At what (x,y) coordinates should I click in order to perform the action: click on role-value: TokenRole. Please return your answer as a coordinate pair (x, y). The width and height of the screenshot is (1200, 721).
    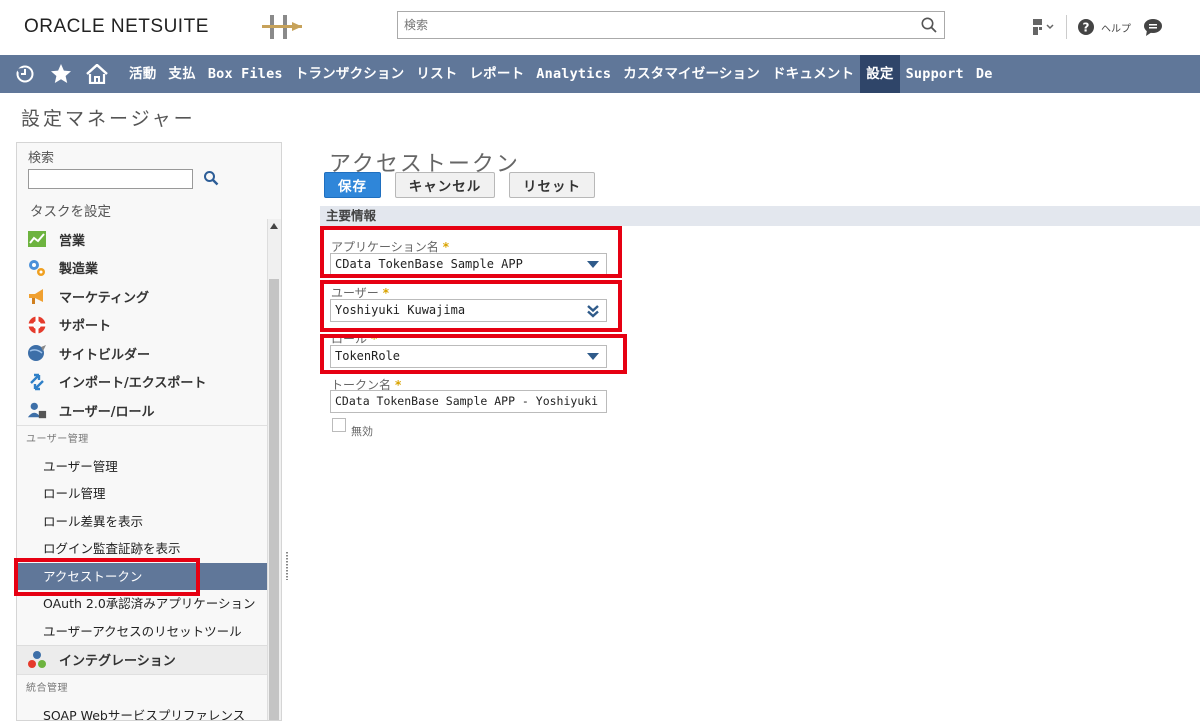
    Looking at the image, I should click on (368, 356).